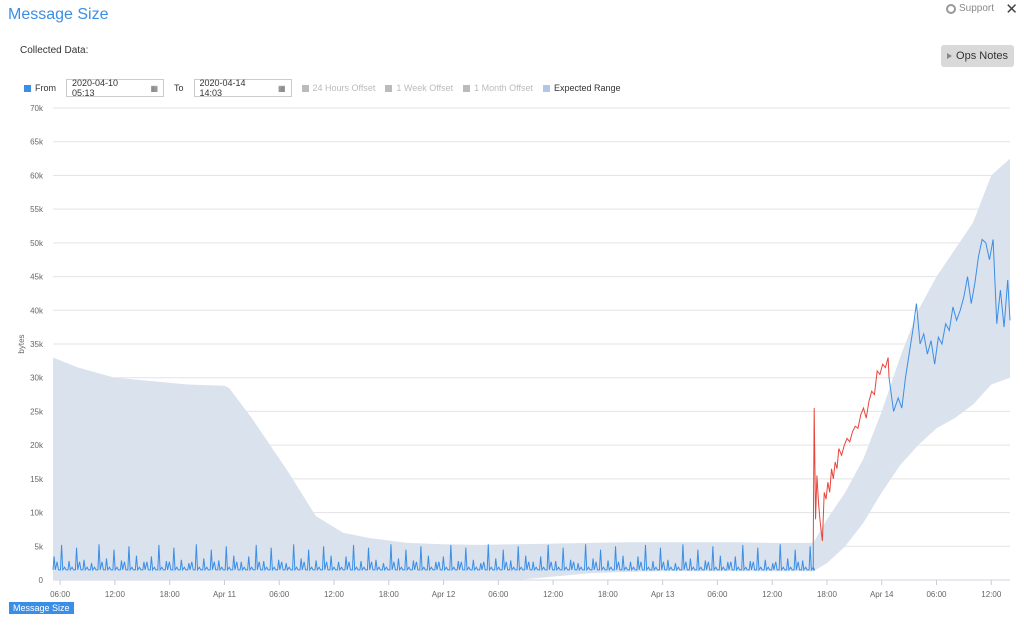 The width and height of the screenshot is (1024, 626). Describe the element at coordinates (37, 142) in the screenshot. I see `y-tick-label: 65k` at that location.